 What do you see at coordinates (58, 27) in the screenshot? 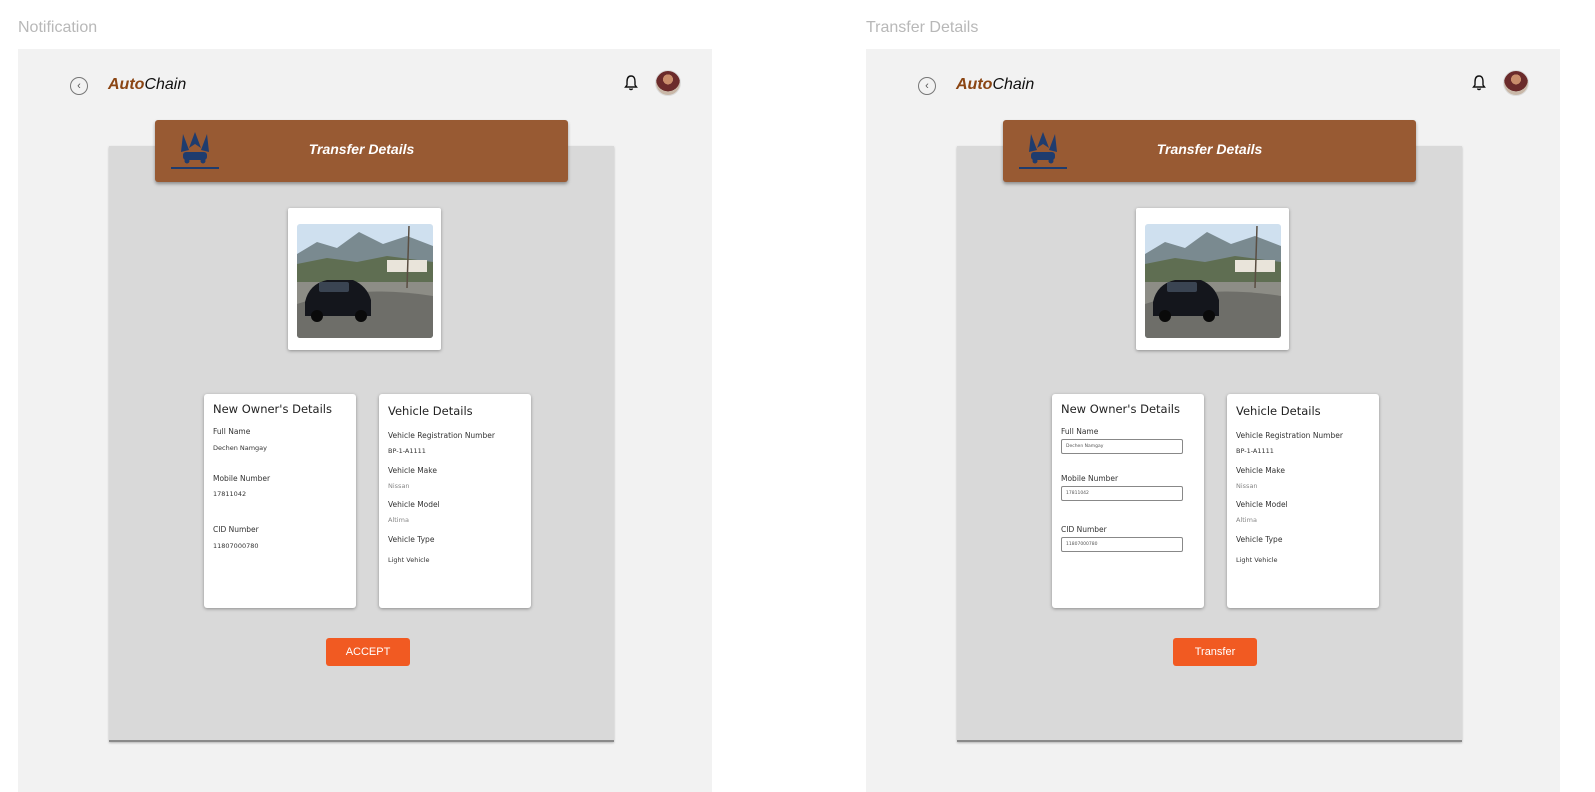
I see `frame-label-notification: Notification` at bounding box center [58, 27].